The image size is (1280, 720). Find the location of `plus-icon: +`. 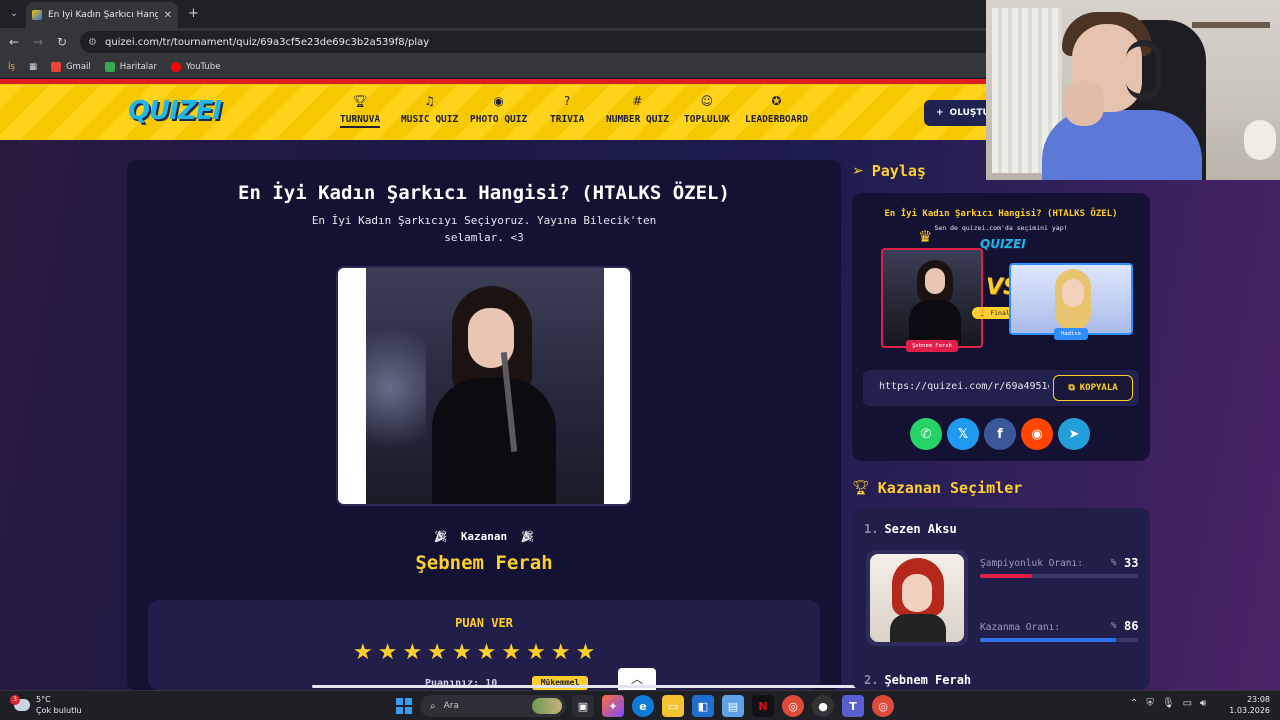

plus-icon: + is located at coordinates (940, 113).